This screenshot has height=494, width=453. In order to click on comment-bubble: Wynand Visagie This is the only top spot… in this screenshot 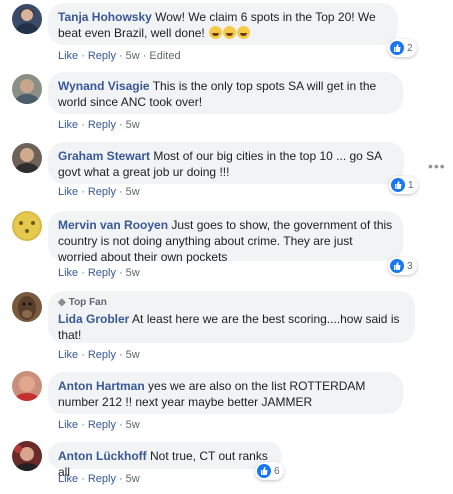, I will do `click(225, 93)`.